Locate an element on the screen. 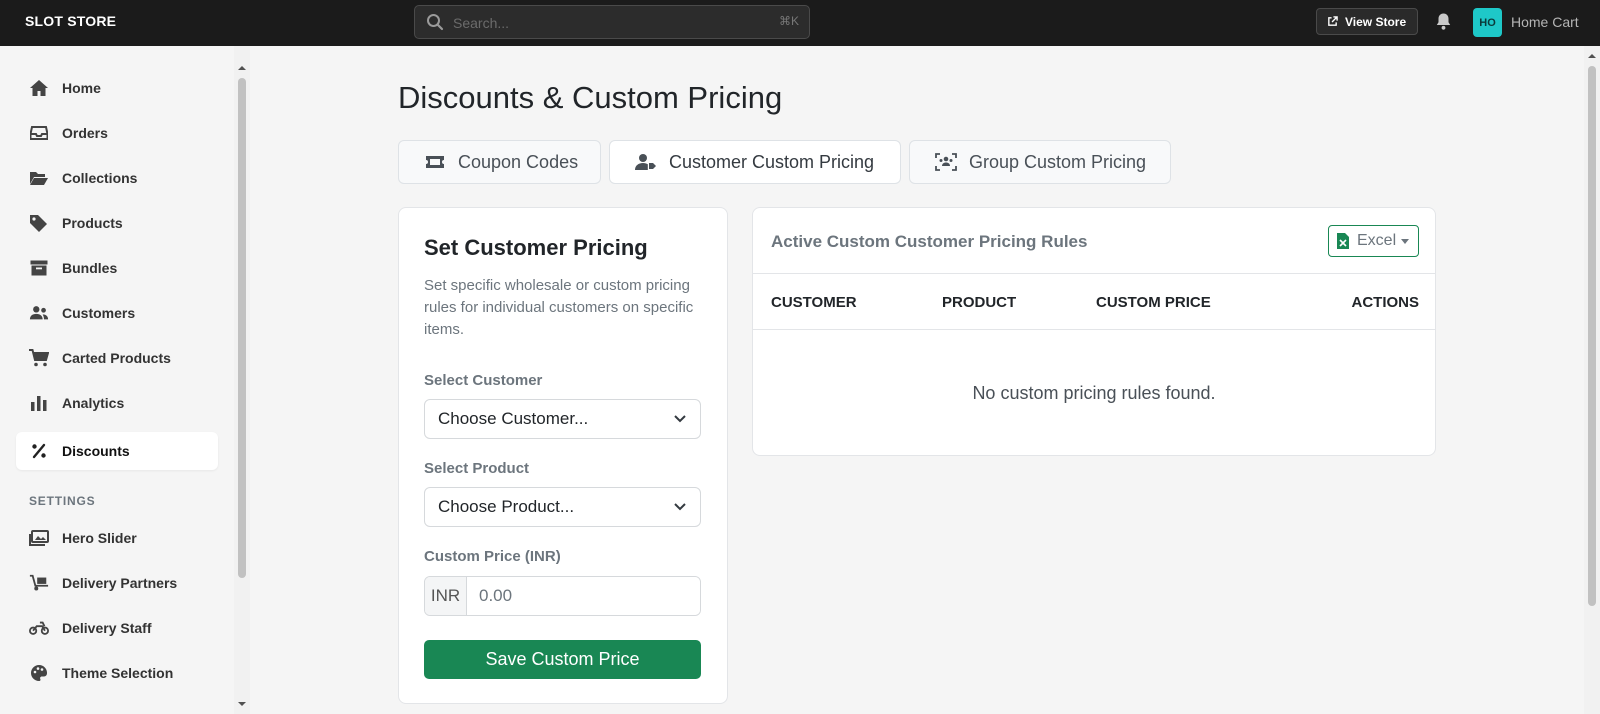 The height and width of the screenshot is (714, 1600). tab-group-custom-pricing: Group Custom Pricing is located at coordinates (1040, 162).